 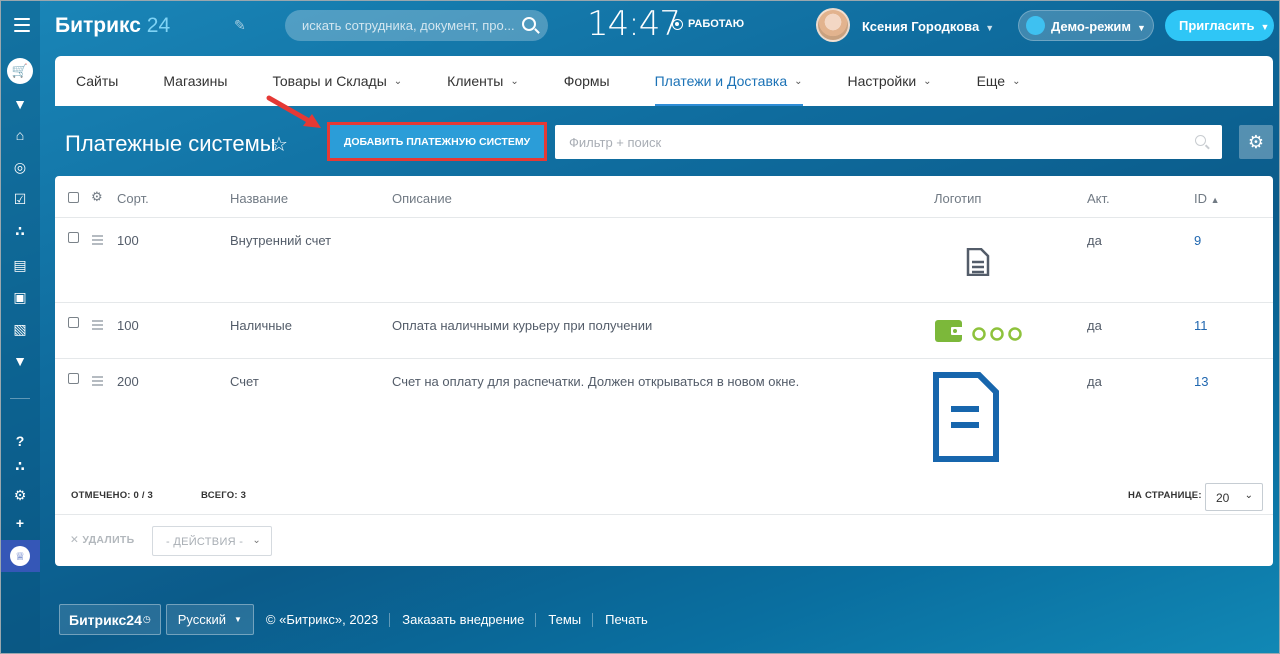 I want to click on cell-sort: 200, so click(x=128, y=381).